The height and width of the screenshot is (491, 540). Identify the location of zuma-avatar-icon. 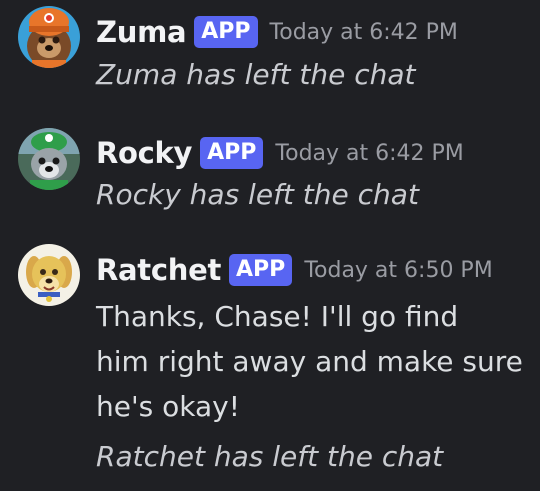
(49, 37).